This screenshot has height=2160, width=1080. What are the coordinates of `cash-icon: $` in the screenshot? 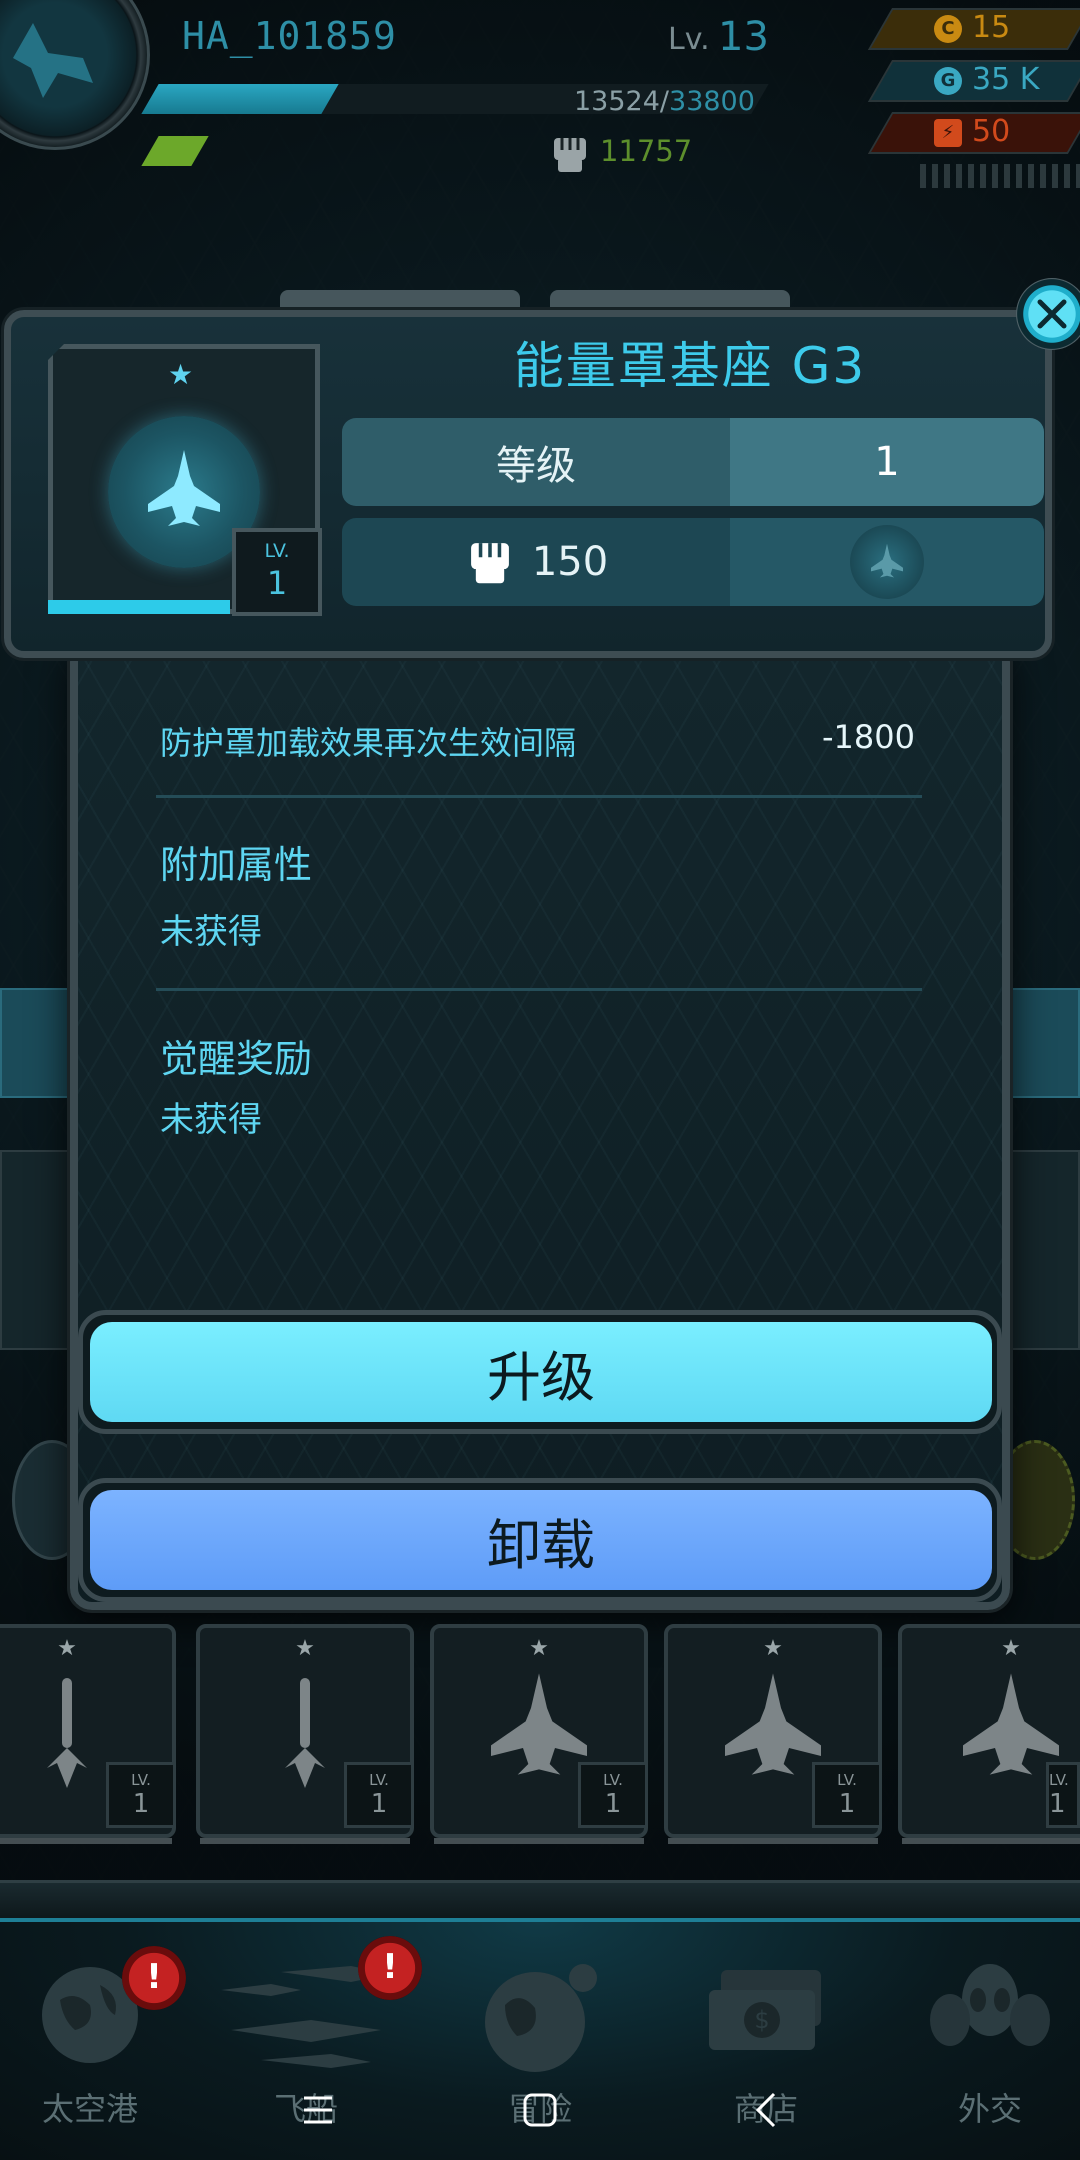 It's located at (765, 2010).